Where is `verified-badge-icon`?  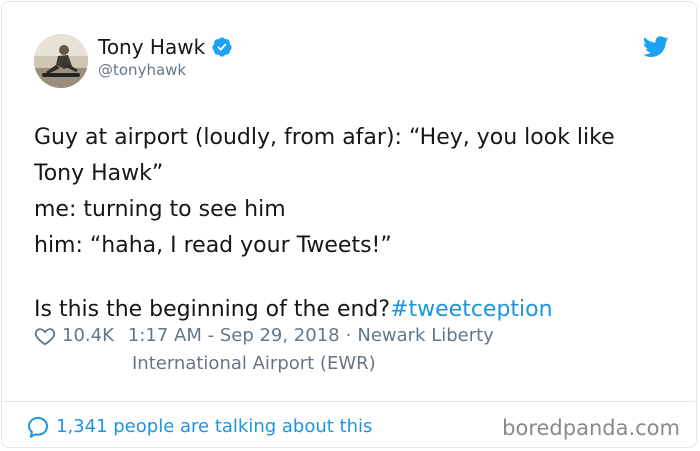
verified-badge-icon is located at coordinates (222, 47).